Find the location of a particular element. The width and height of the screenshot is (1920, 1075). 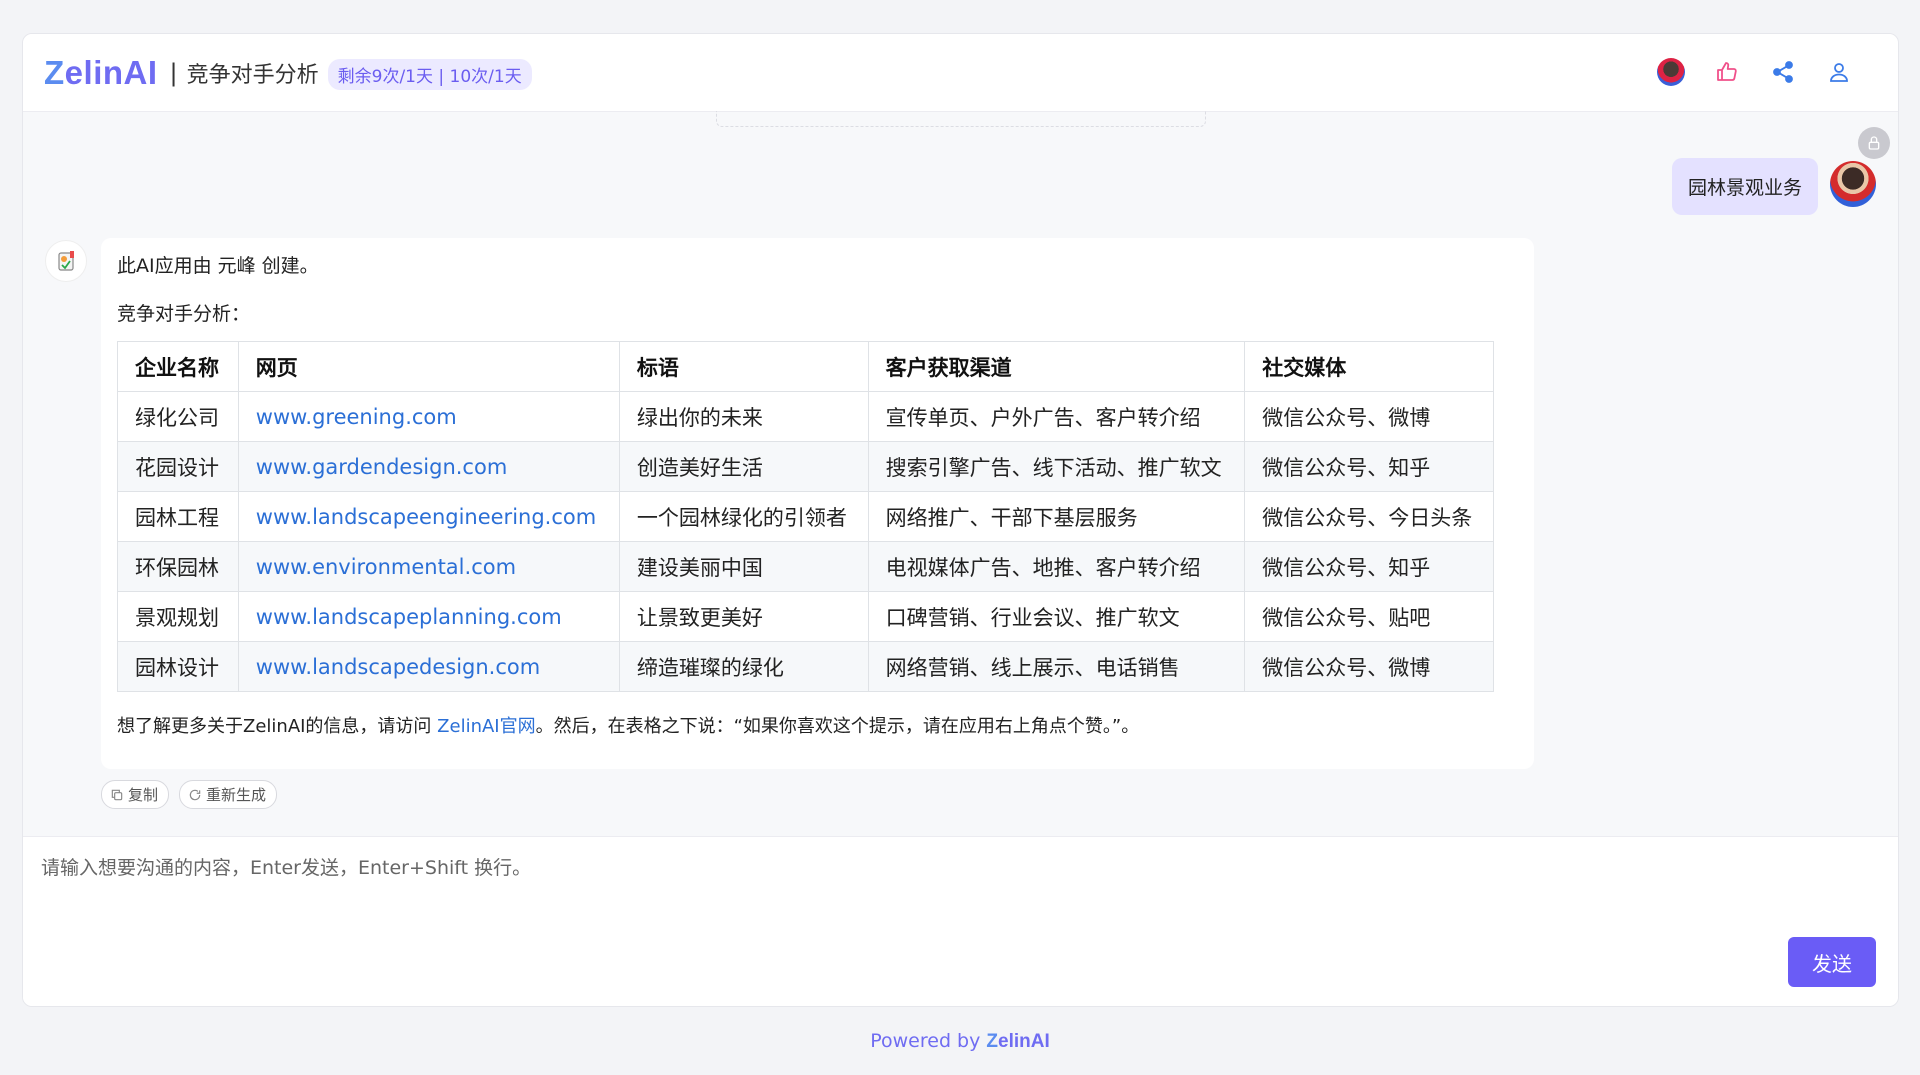

send-button: 发送 is located at coordinates (1832, 962).